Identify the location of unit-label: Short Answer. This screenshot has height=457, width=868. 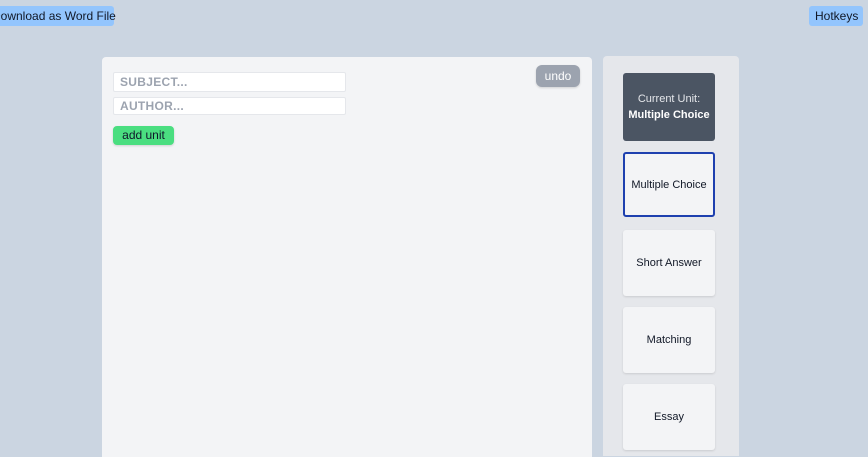
(669, 263).